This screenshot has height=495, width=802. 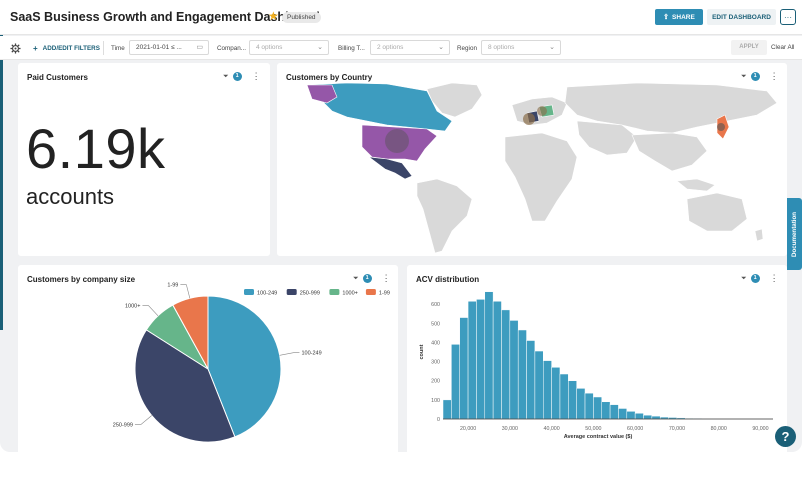 What do you see at coordinates (267, 294) in the screenshot?
I see `legend-label: 100-249` at bounding box center [267, 294].